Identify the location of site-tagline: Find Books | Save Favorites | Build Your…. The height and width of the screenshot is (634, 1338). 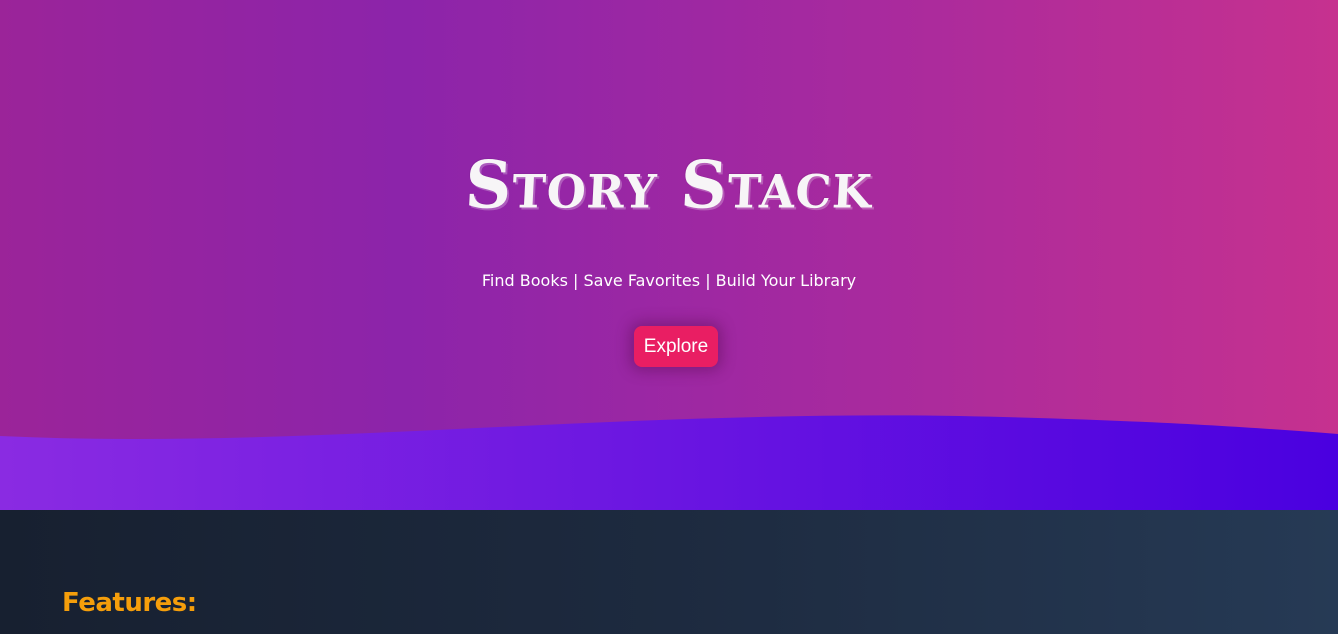
(669, 280).